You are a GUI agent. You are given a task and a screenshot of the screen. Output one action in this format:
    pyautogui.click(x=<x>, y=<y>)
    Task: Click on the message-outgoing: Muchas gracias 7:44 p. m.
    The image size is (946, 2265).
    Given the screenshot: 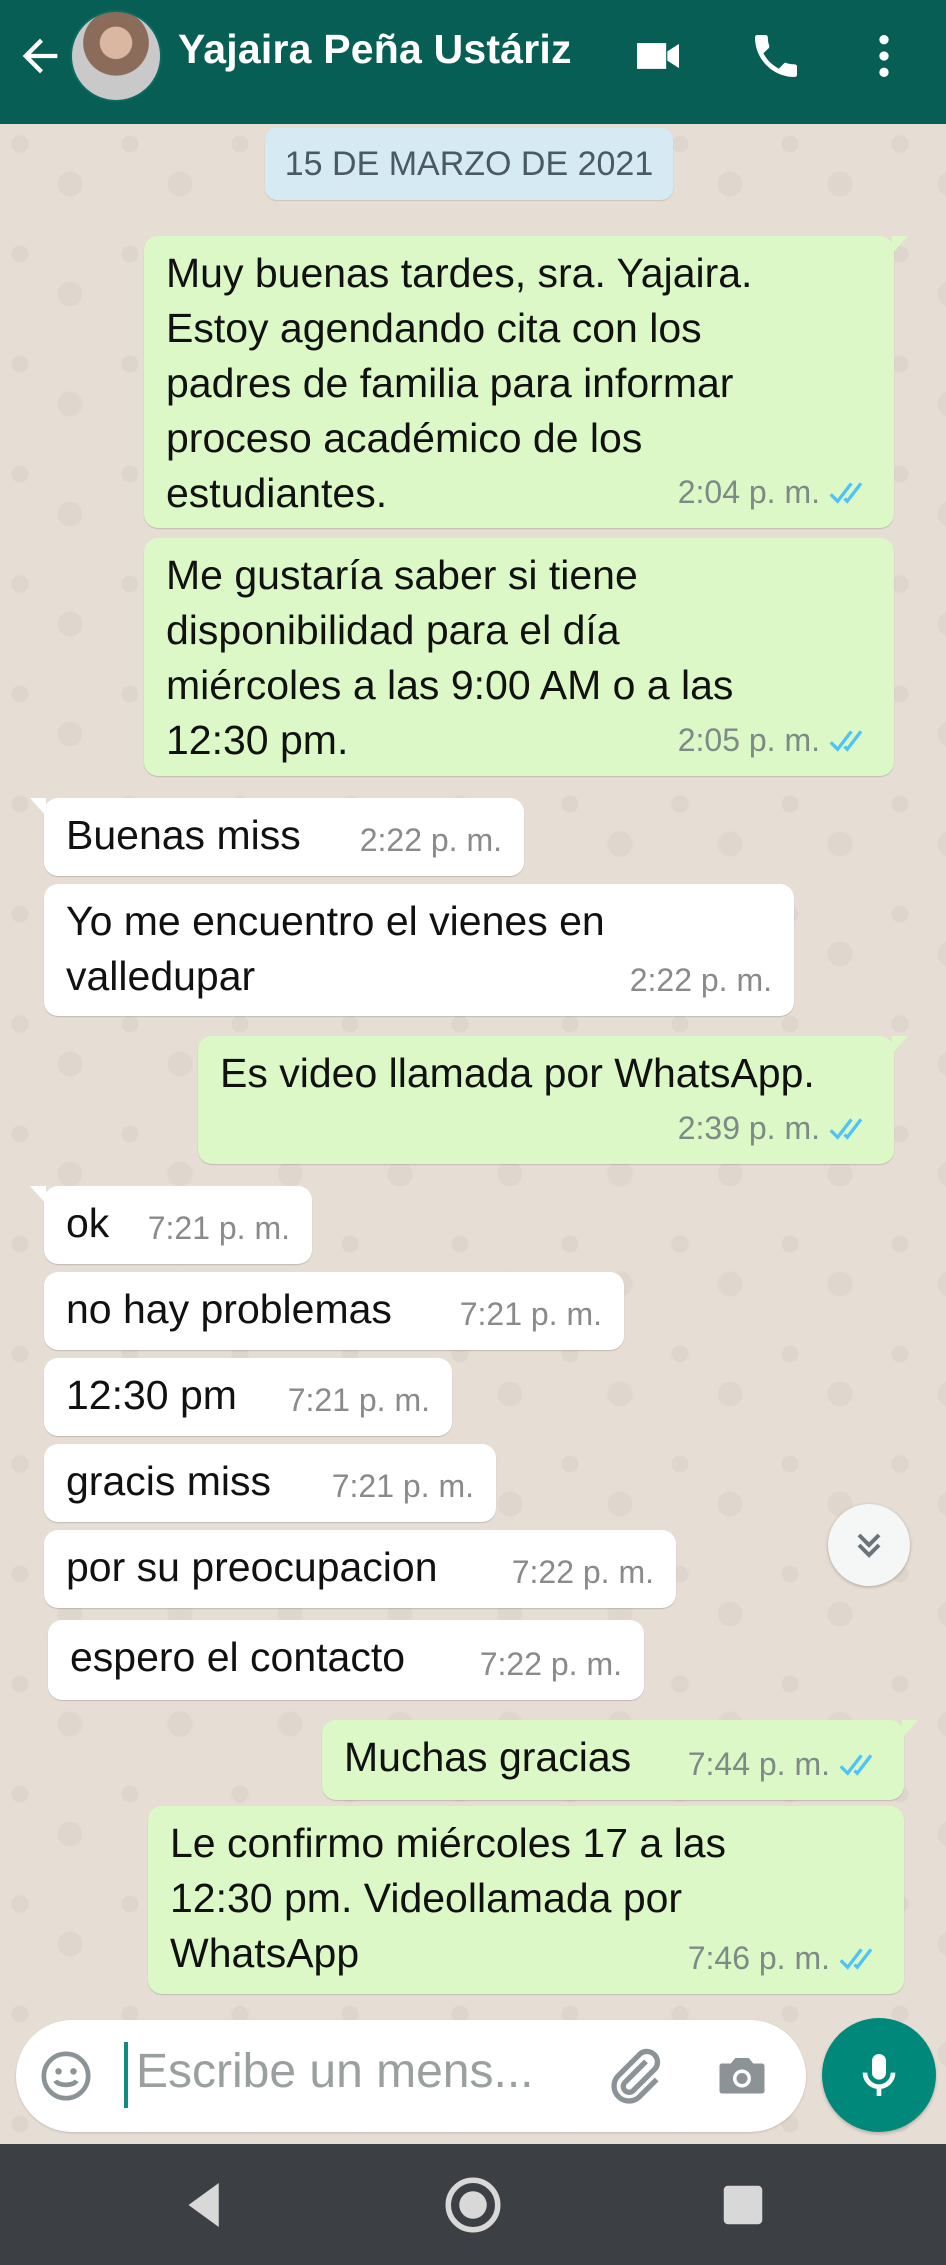 What is the action you would take?
    pyautogui.click(x=620, y=1760)
    